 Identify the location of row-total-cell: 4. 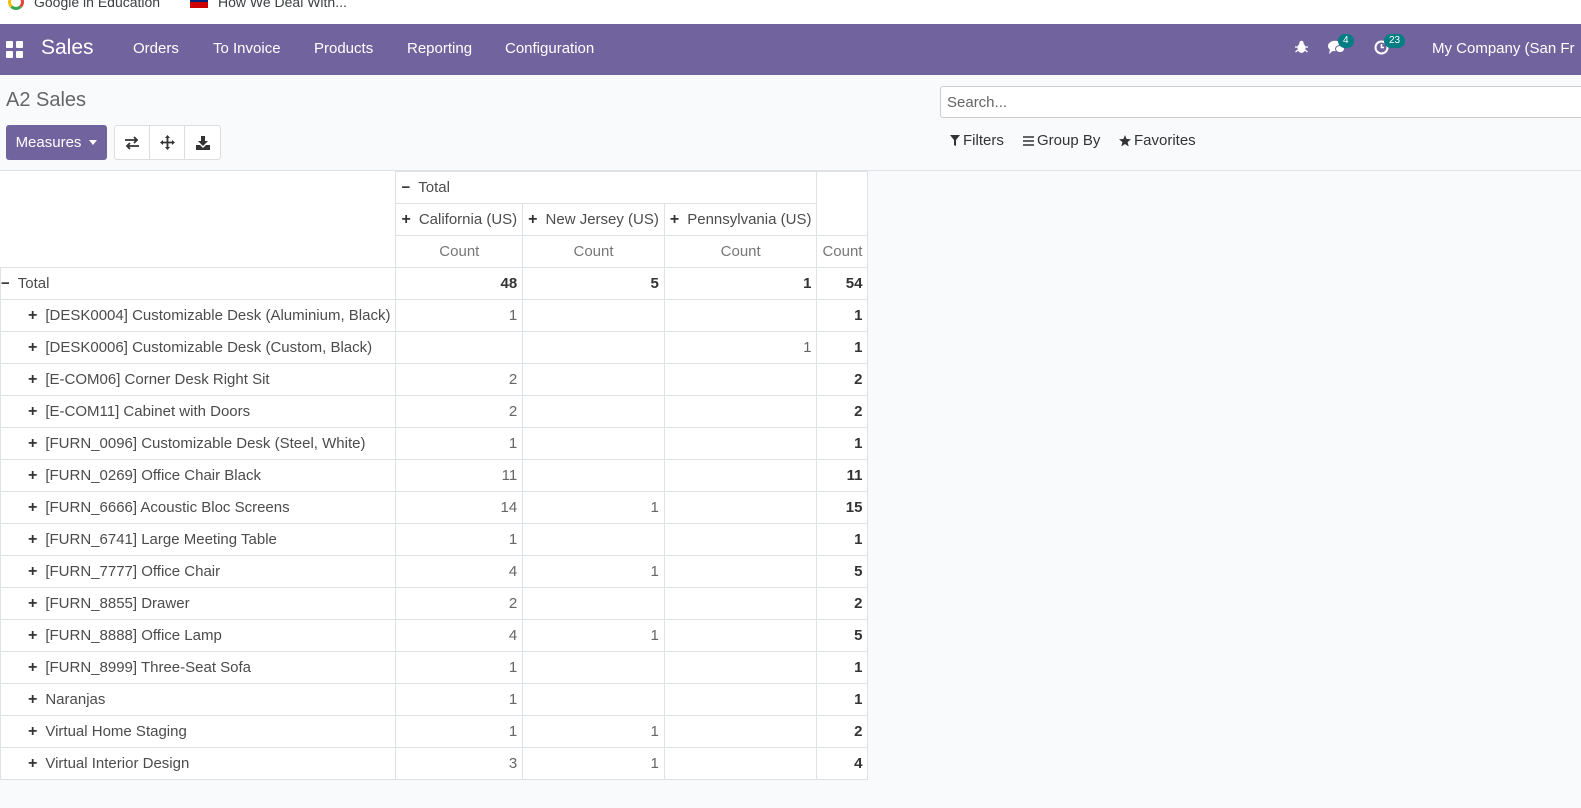
(842, 763).